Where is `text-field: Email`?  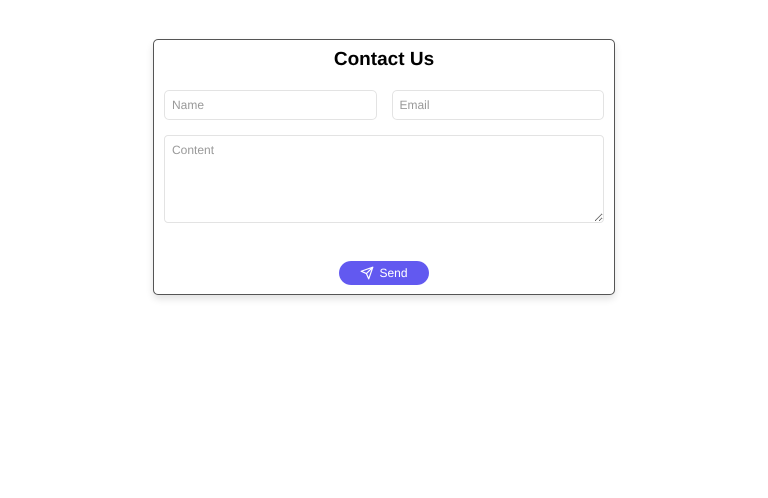 text-field: Email is located at coordinates (498, 105).